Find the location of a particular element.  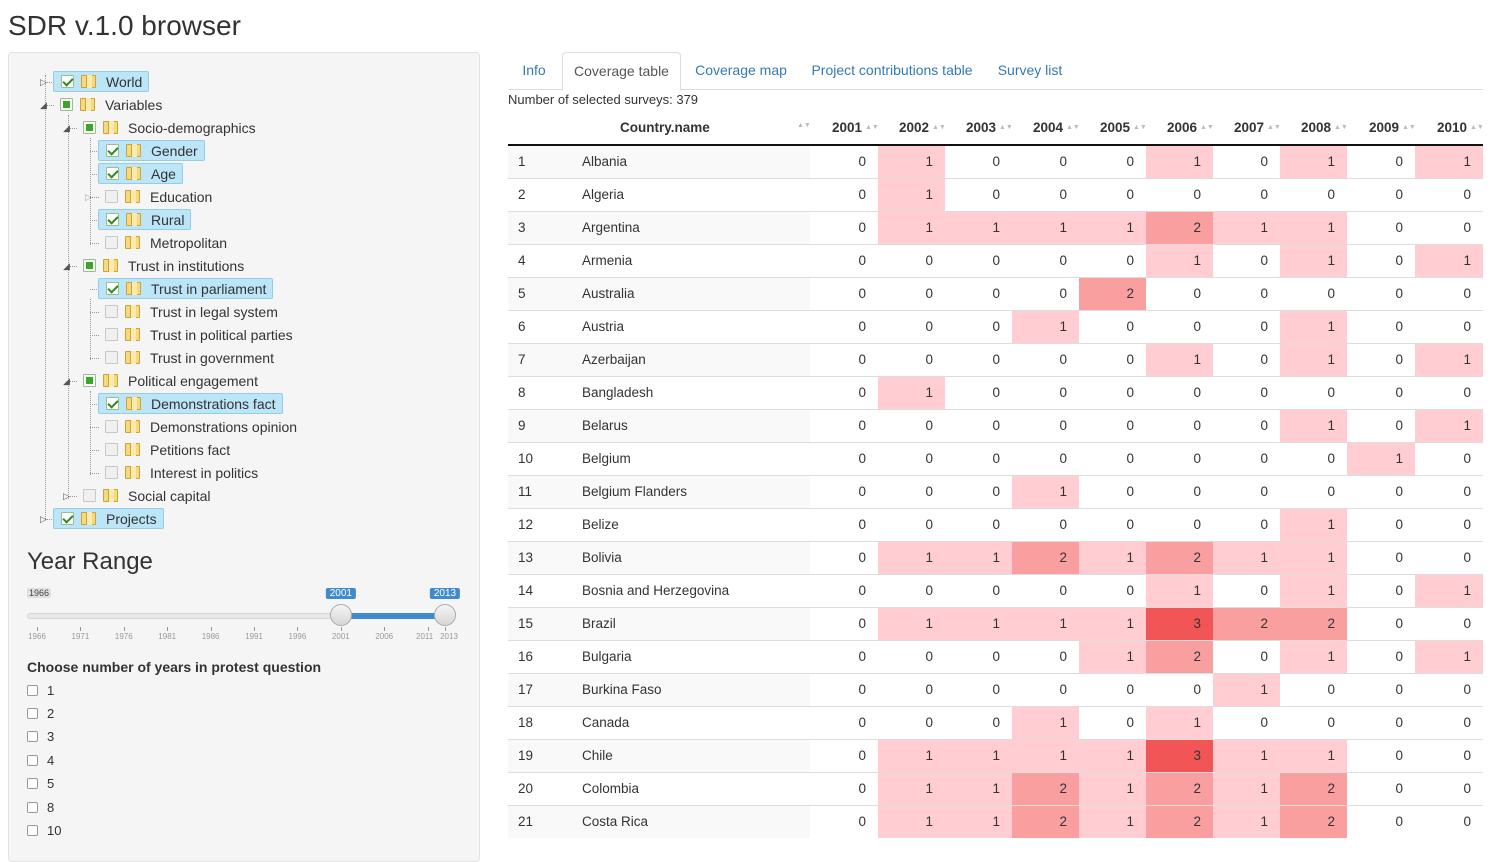

tree-node-demonstrations-fact: Demonstrations fact is located at coordinates (190, 403).